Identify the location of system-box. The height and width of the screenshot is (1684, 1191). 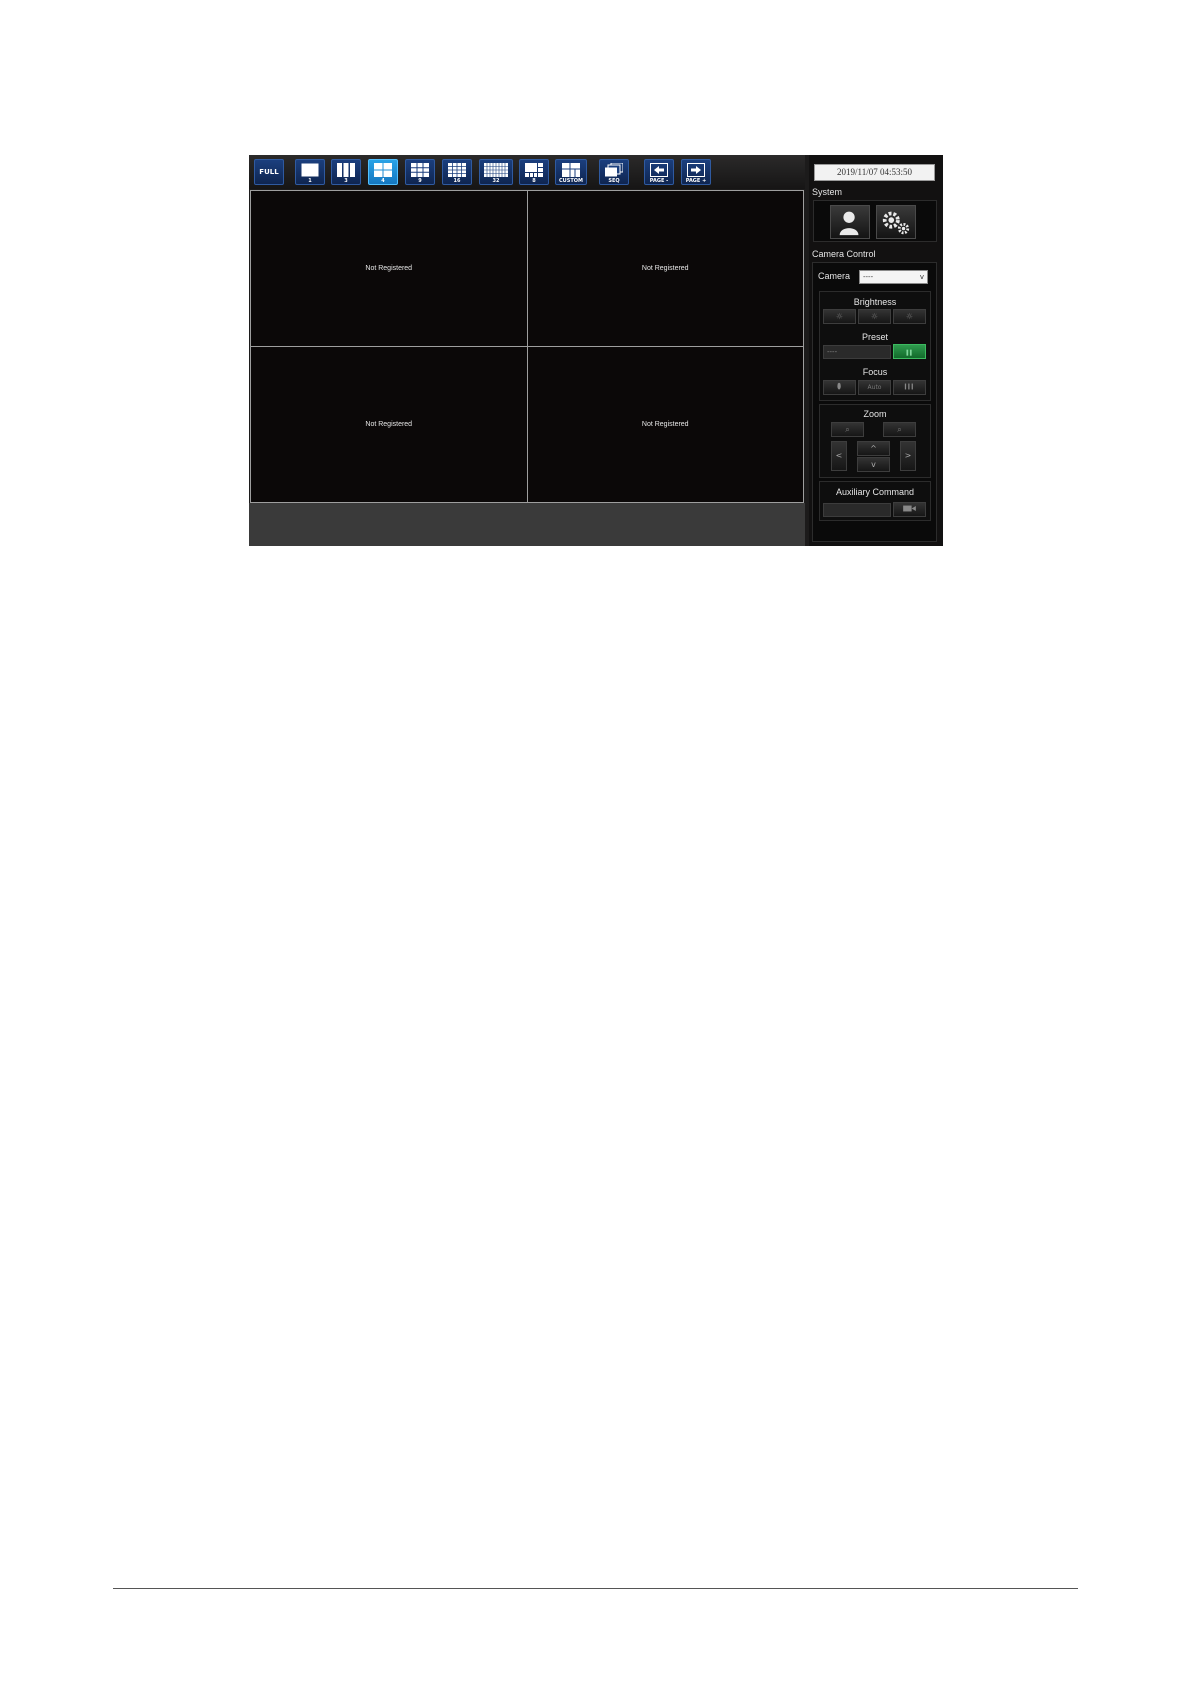
(875, 221).